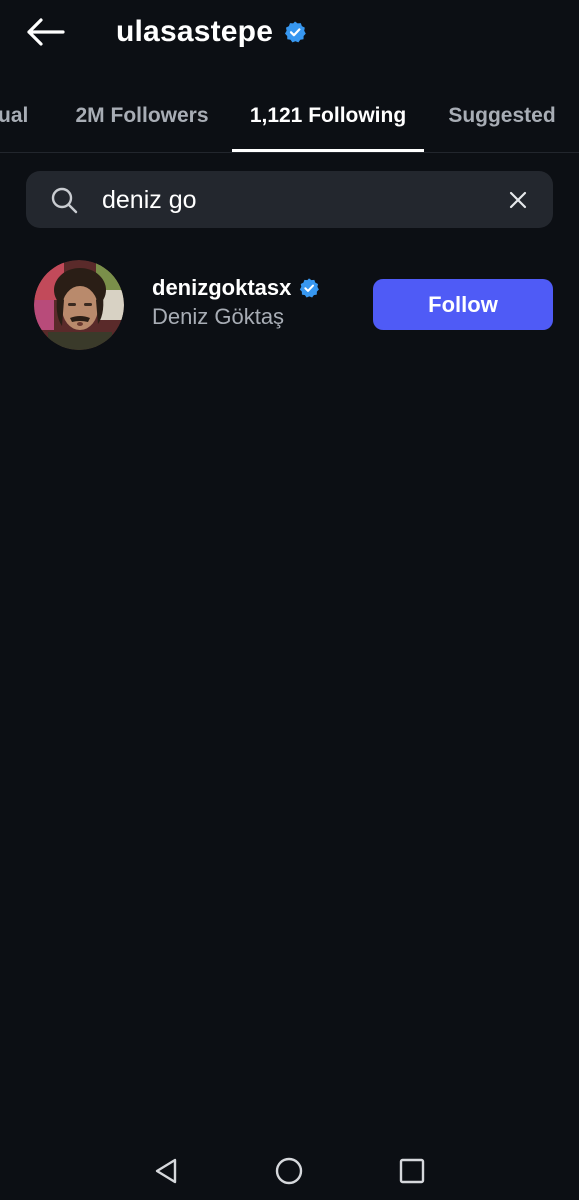 This screenshot has height=1200, width=579. I want to click on profile-title: ulasastepe, so click(211, 32).